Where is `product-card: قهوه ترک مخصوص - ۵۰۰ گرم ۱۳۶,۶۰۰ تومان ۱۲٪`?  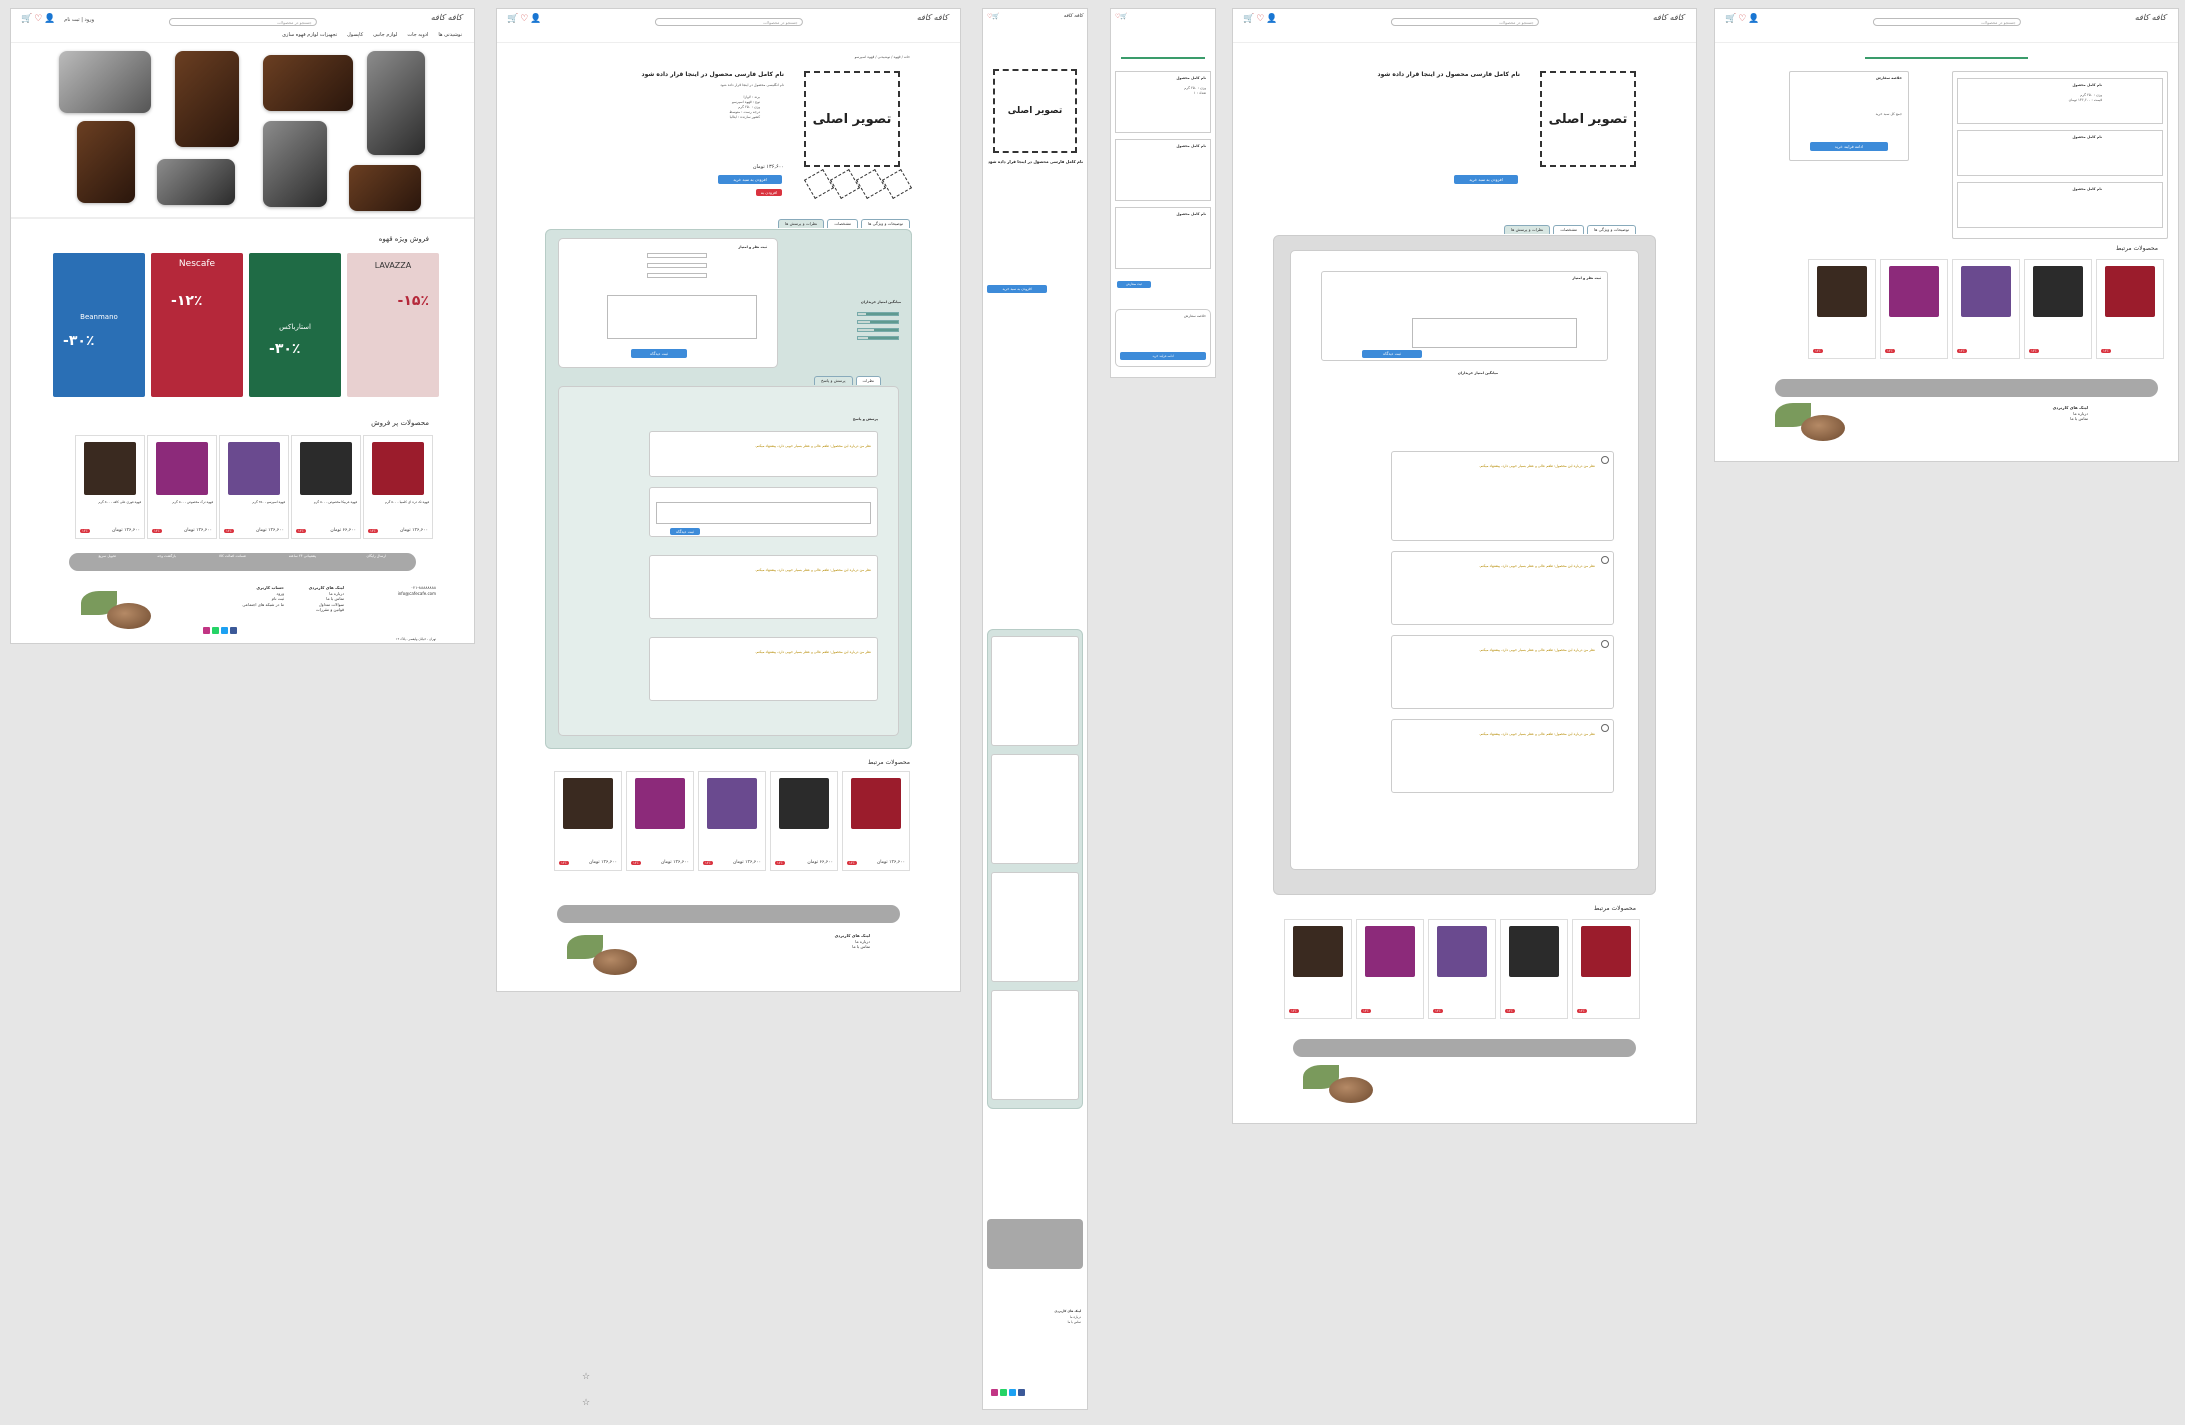
product-card: قهوه ترک مخصوص - ۵۰۰ گرم ۱۳۶,۶۰۰ تومان ۱۲٪ is located at coordinates (182, 487).